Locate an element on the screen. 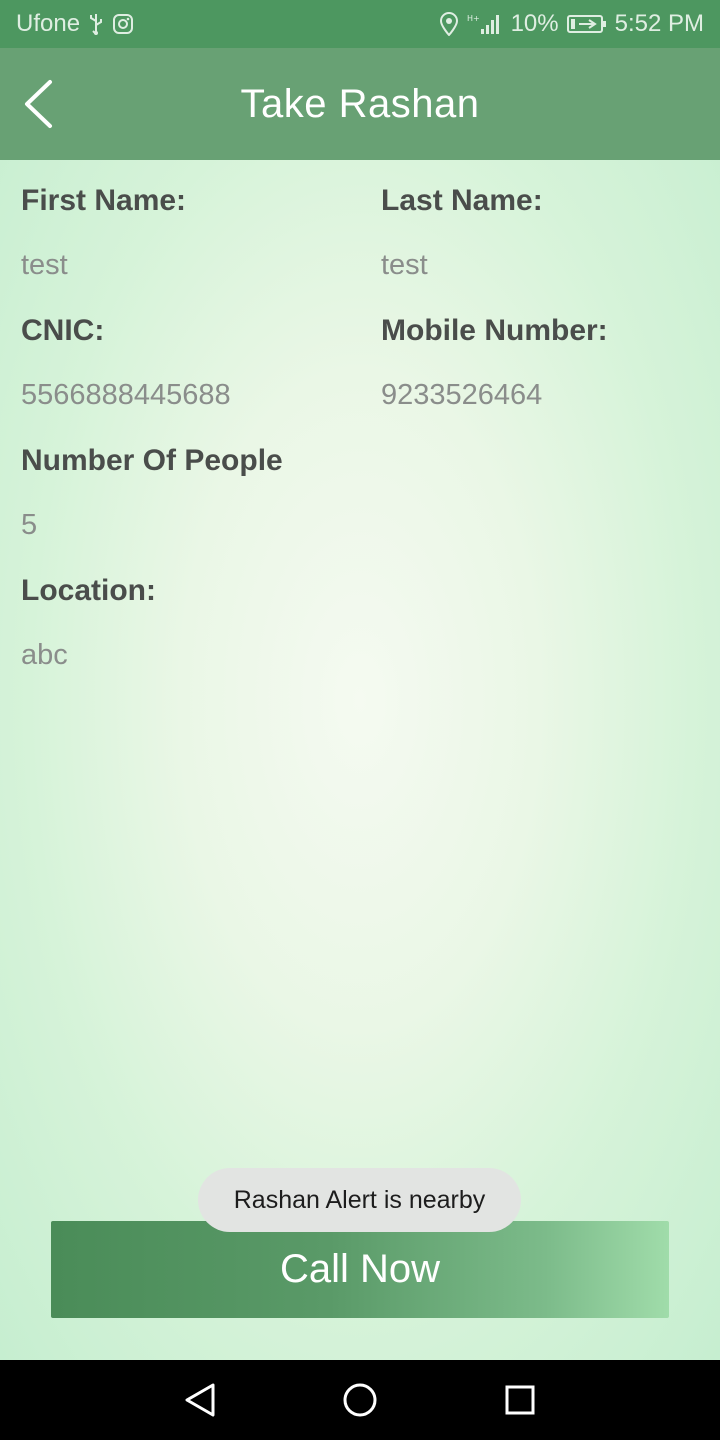 This screenshot has height=1440, width=720. triangle-back-icon is located at coordinates (200, 1400).